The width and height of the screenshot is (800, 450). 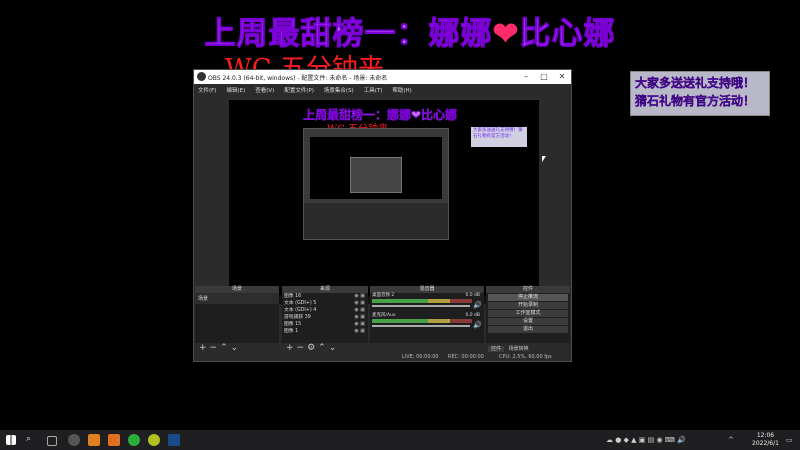 I want to click on taskbar-clock: 12:06 2022/6/1, so click(x=765, y=440).